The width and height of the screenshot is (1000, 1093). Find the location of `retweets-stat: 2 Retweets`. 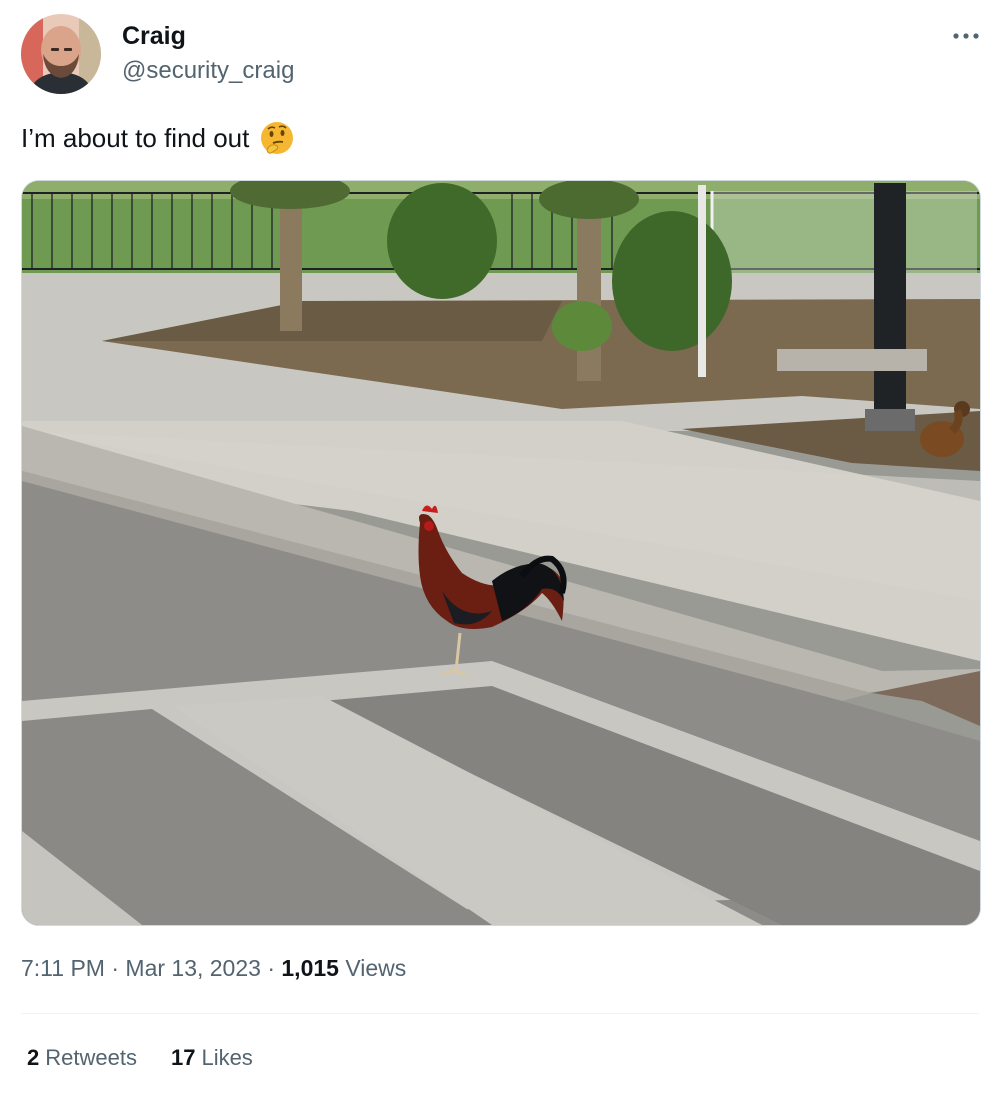

retweets-stat: 2 Retweets is located at coordinates (82, 1058).